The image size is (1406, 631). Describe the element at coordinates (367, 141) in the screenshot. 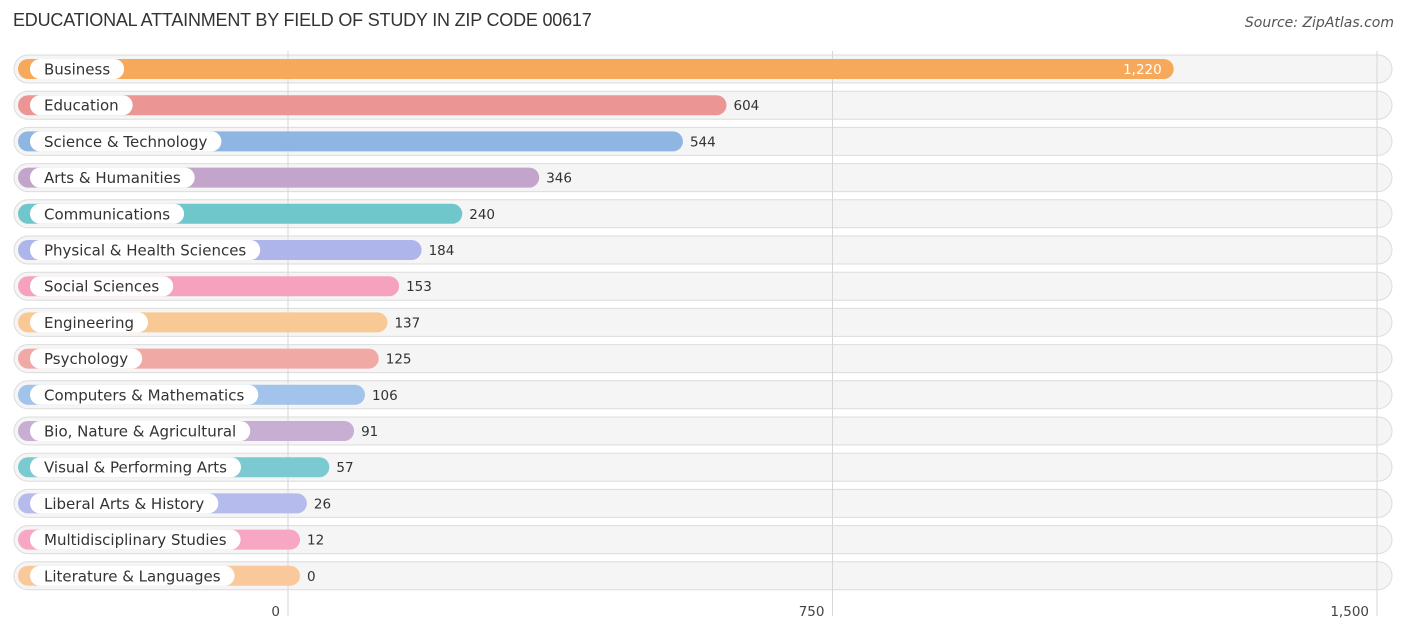

I see `bar-group: Science & Technology 544` at that location.